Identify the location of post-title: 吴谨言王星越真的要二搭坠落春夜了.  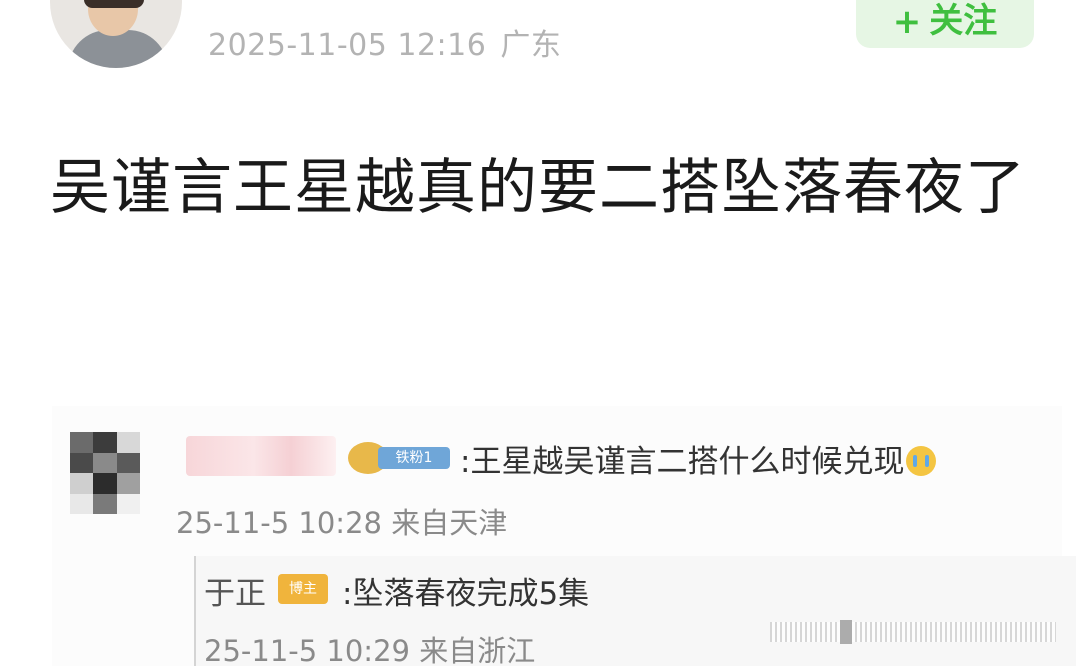
(538, 188).